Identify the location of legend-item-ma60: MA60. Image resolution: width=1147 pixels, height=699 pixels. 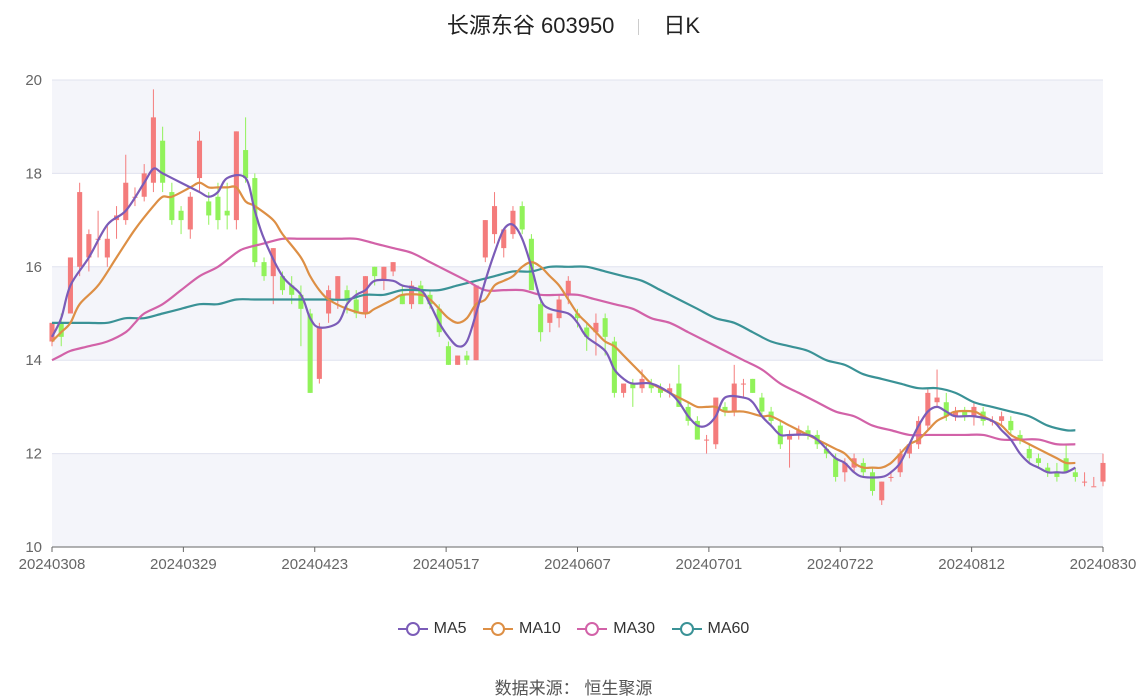
(710, 629).